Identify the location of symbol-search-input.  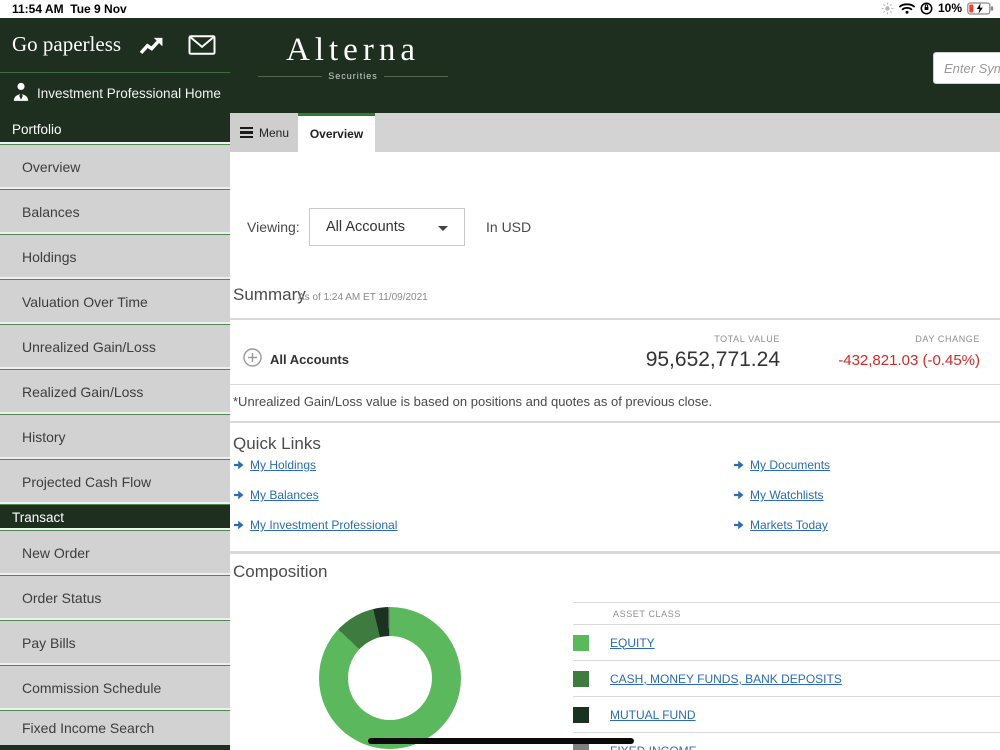
(966, 68).